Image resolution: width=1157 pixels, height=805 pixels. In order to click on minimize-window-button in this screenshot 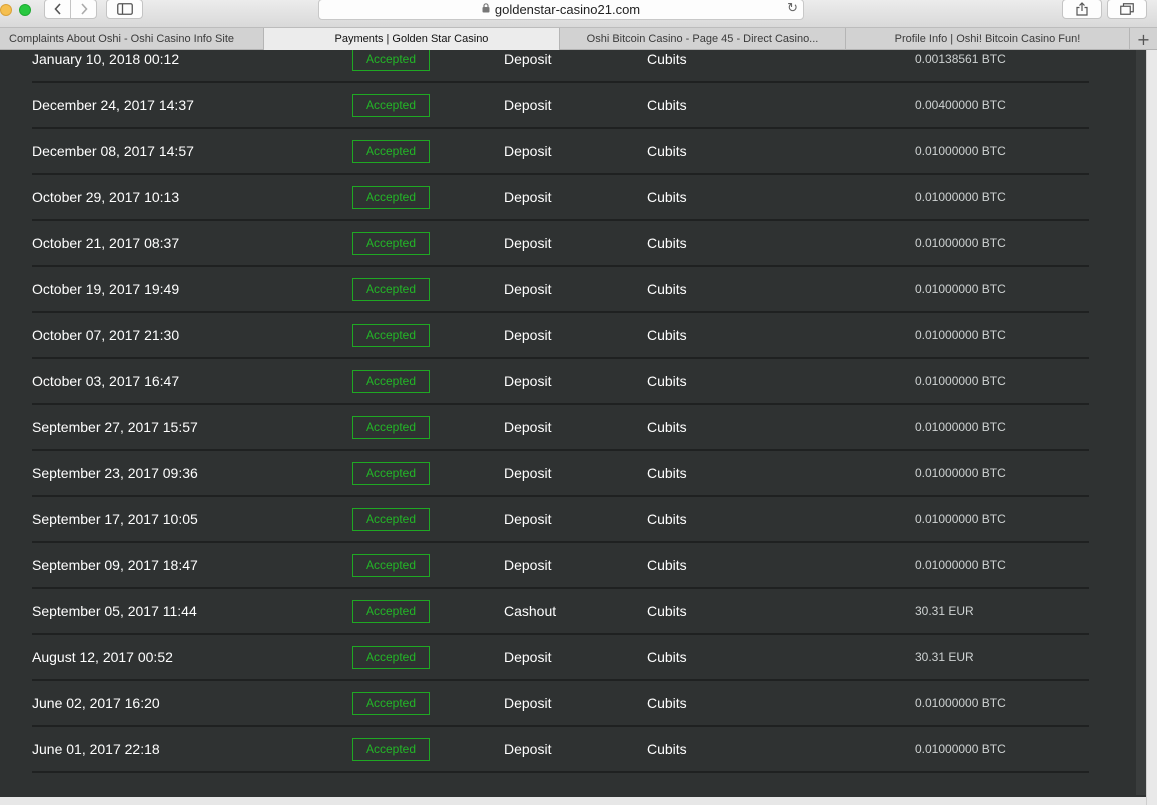, I will do `click(6, 10)`.